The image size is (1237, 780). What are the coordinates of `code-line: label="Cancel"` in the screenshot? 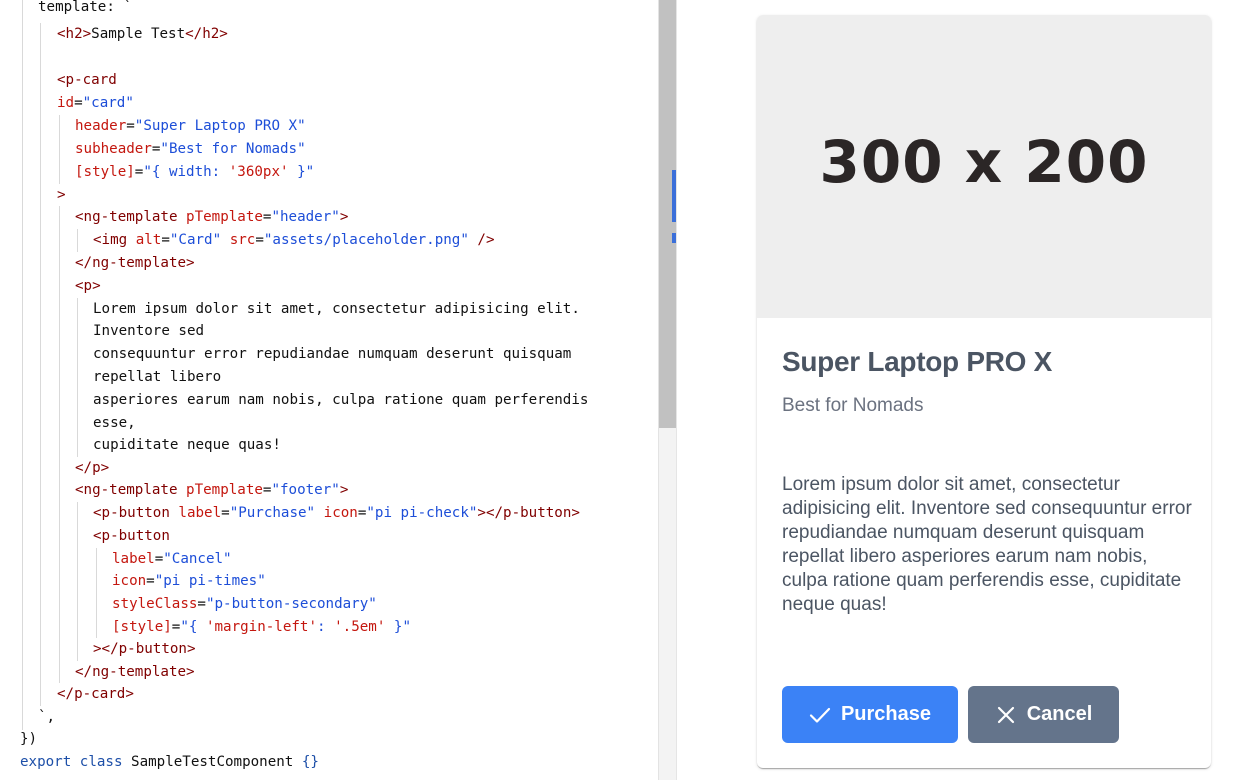 It's located at (172, 559).